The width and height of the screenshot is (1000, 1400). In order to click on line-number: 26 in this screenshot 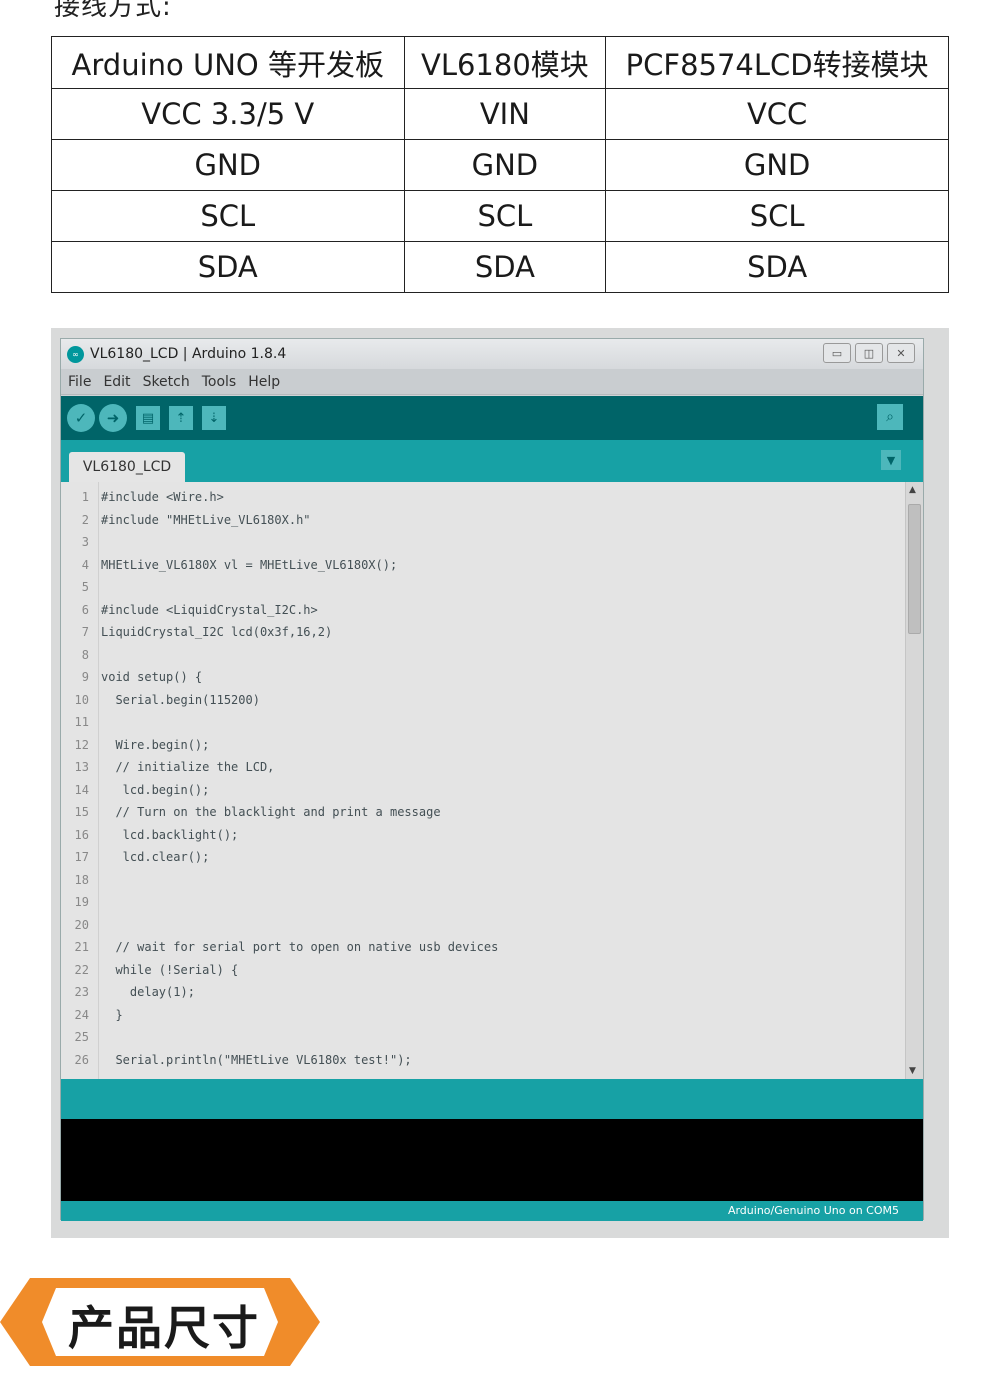, I will do `click(81, 1059)`.